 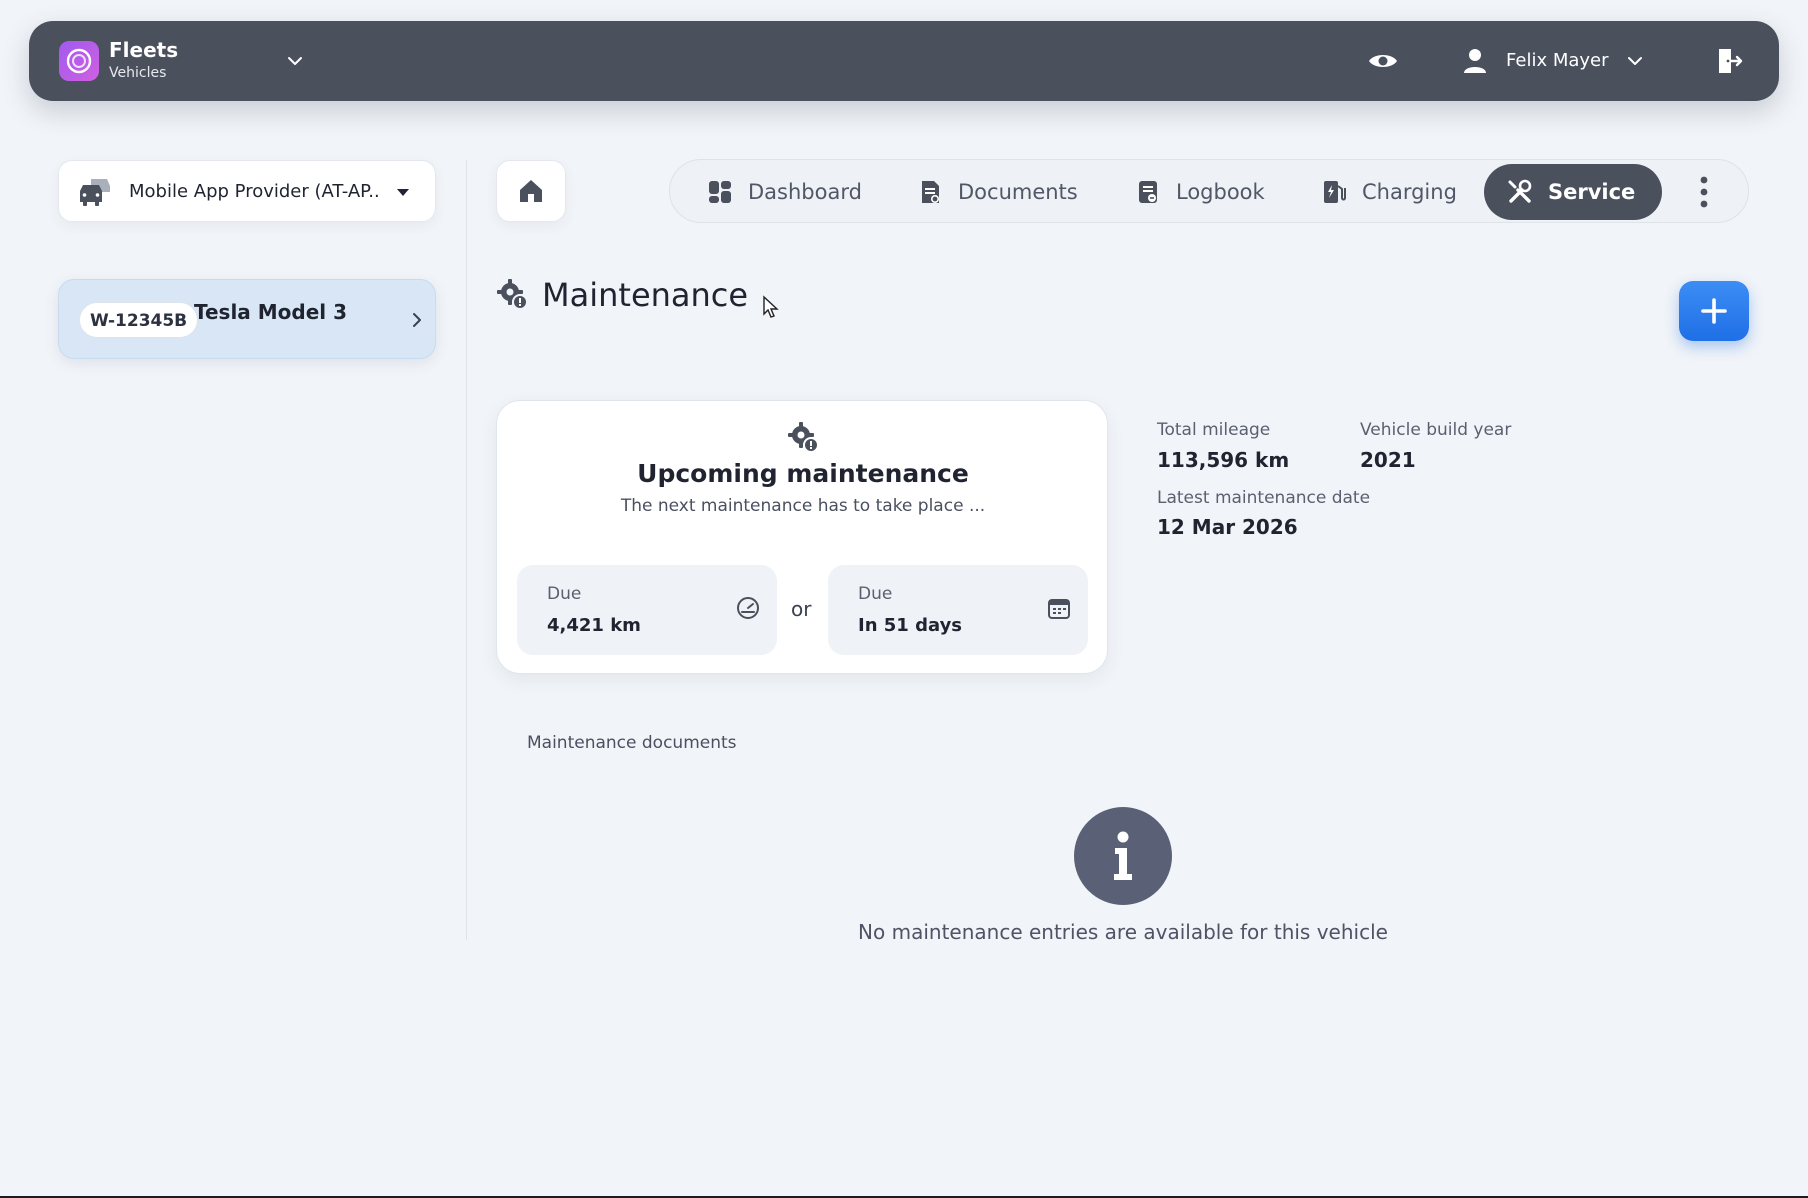 I want to click on tab-label: Dashboard, so click(x=805, y=192).